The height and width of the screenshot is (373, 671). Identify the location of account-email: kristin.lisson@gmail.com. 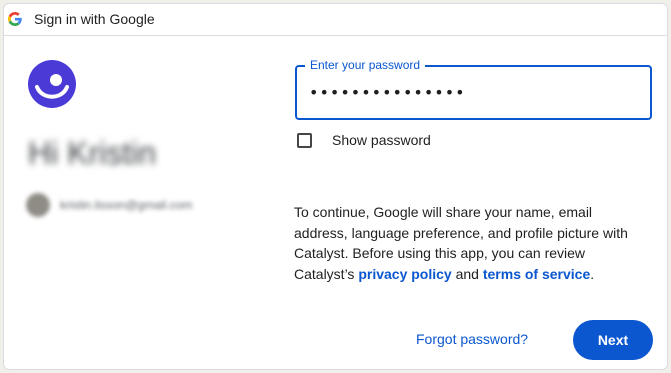
(126, 205).